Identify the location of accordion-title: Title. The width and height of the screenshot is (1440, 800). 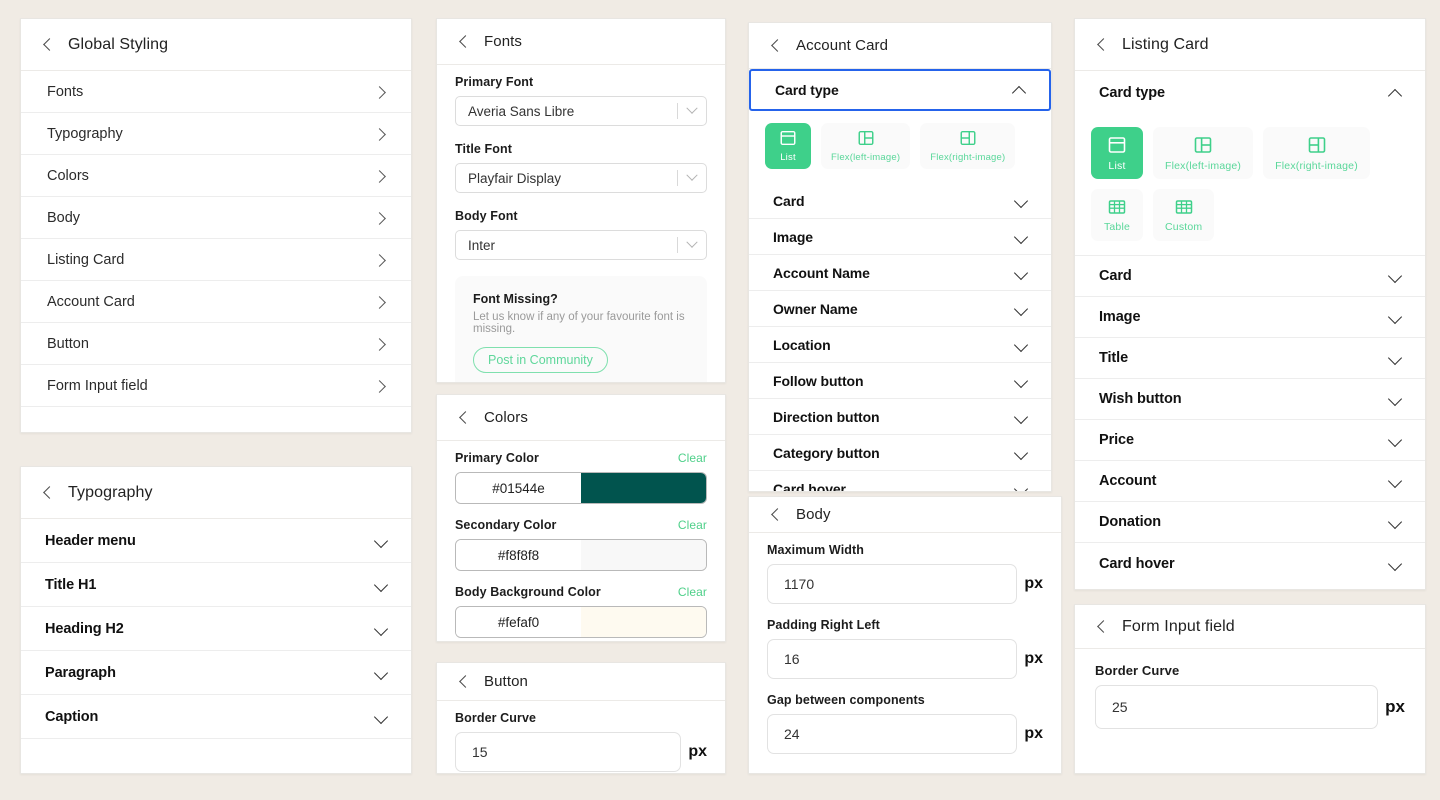
(1250, 358).